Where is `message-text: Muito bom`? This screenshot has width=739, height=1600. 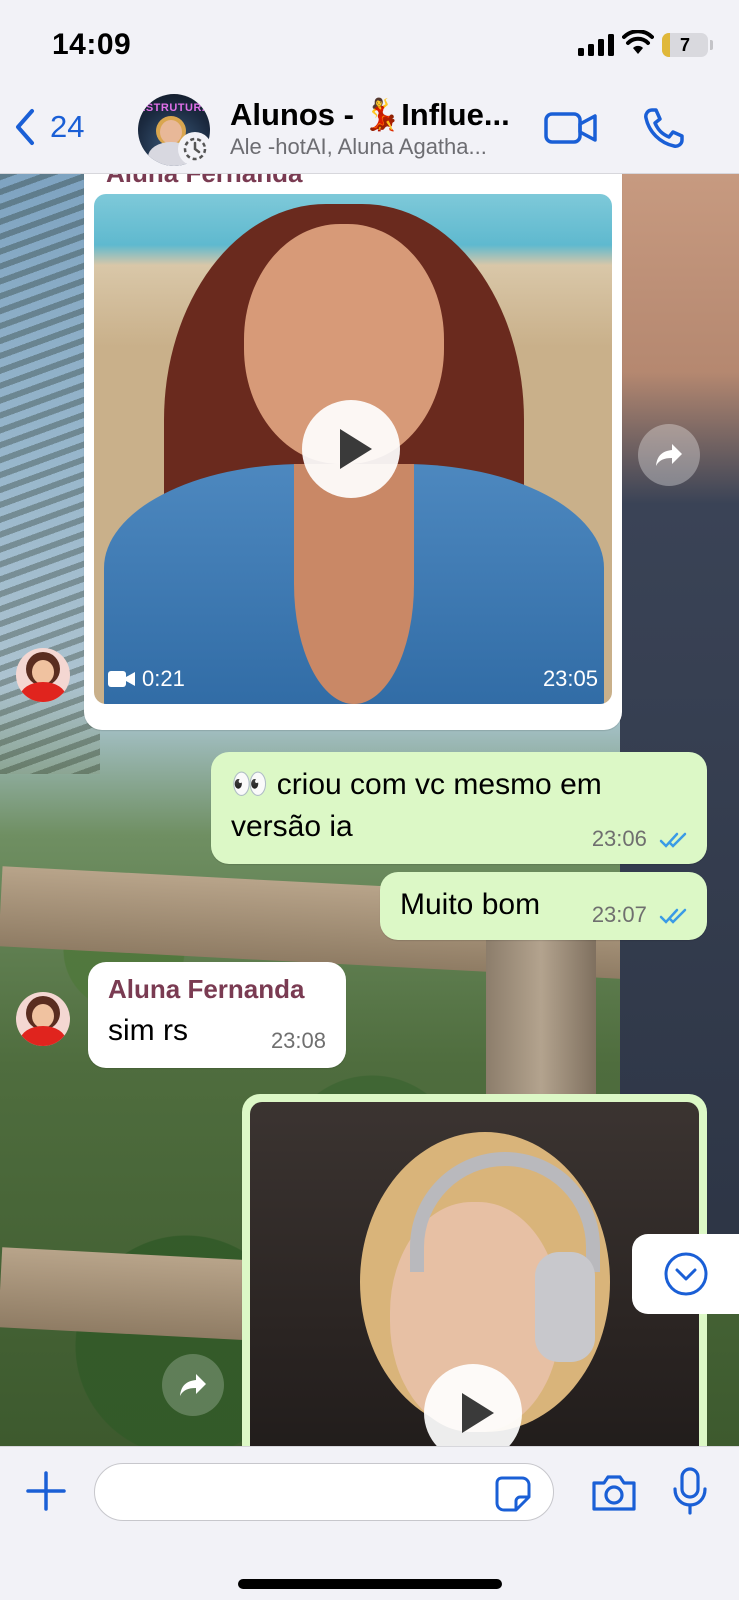 message-text: Muito bom is located at coordinates (470, 904).